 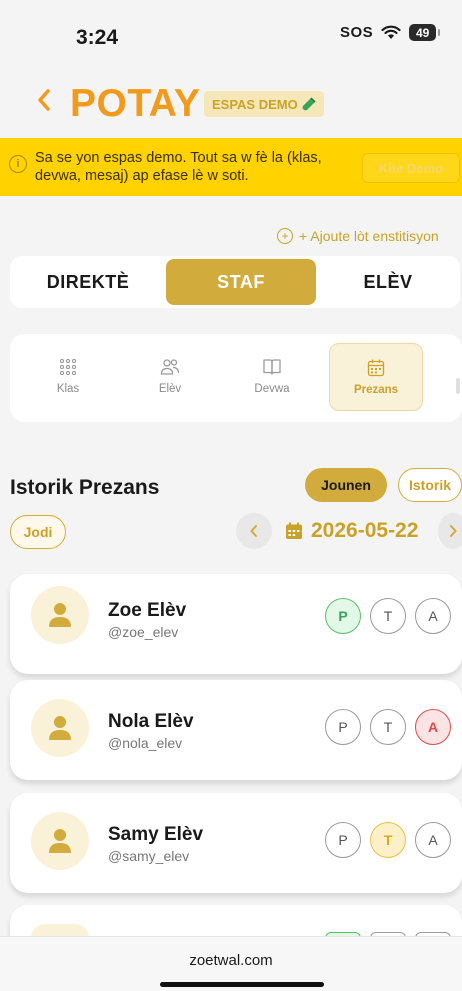 What do you see at coordinates (272, 389) in the screenshot?
I see `nav-label-homework: Devwa` at bounding box center [272, 389].